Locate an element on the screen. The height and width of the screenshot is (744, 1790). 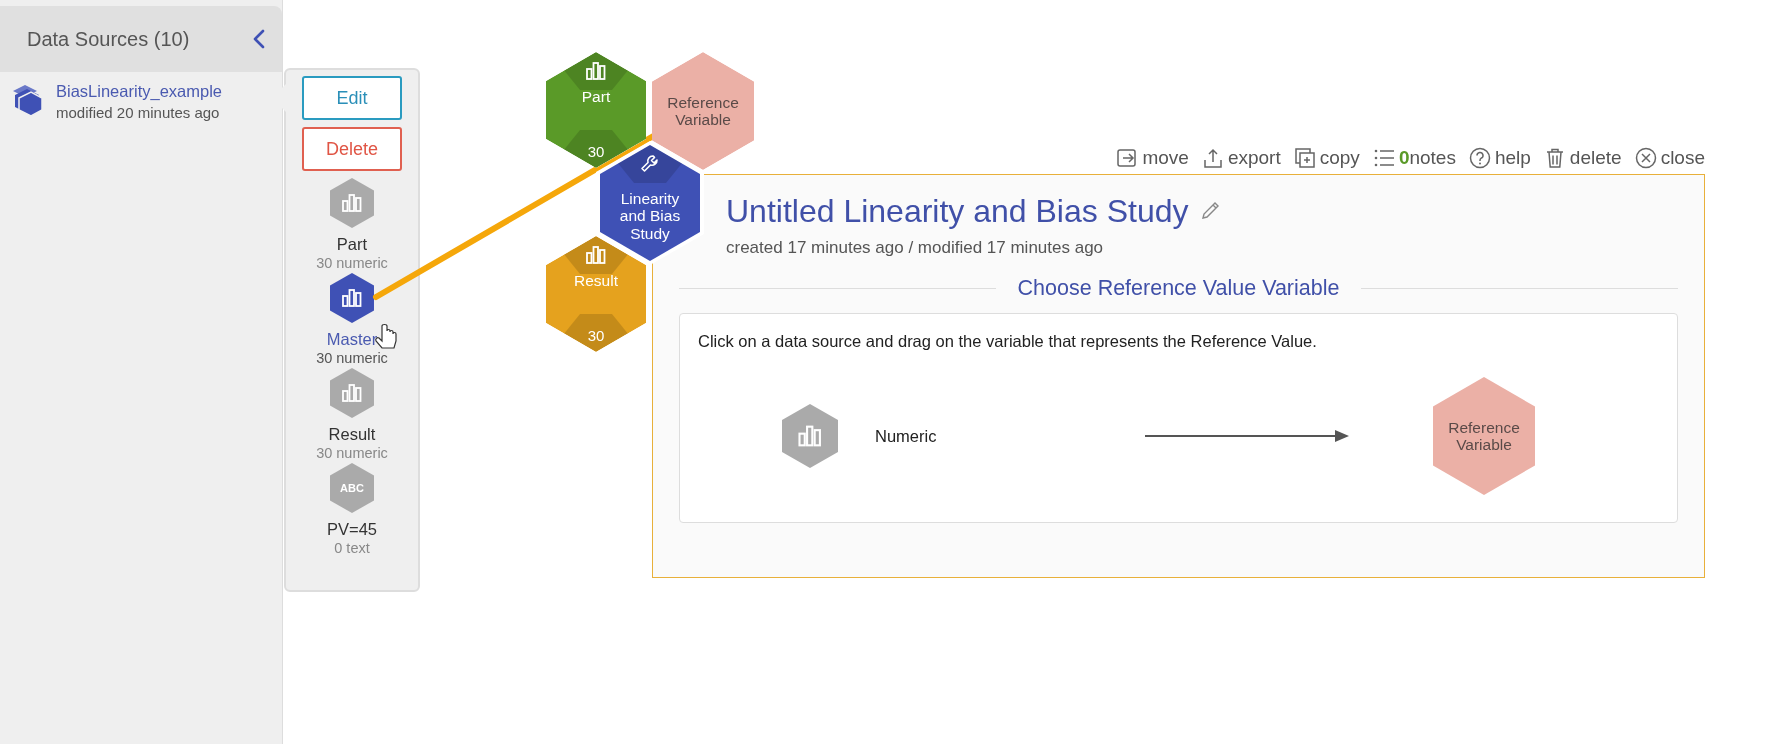
copy-icon is located at coordinates (1304, 158).